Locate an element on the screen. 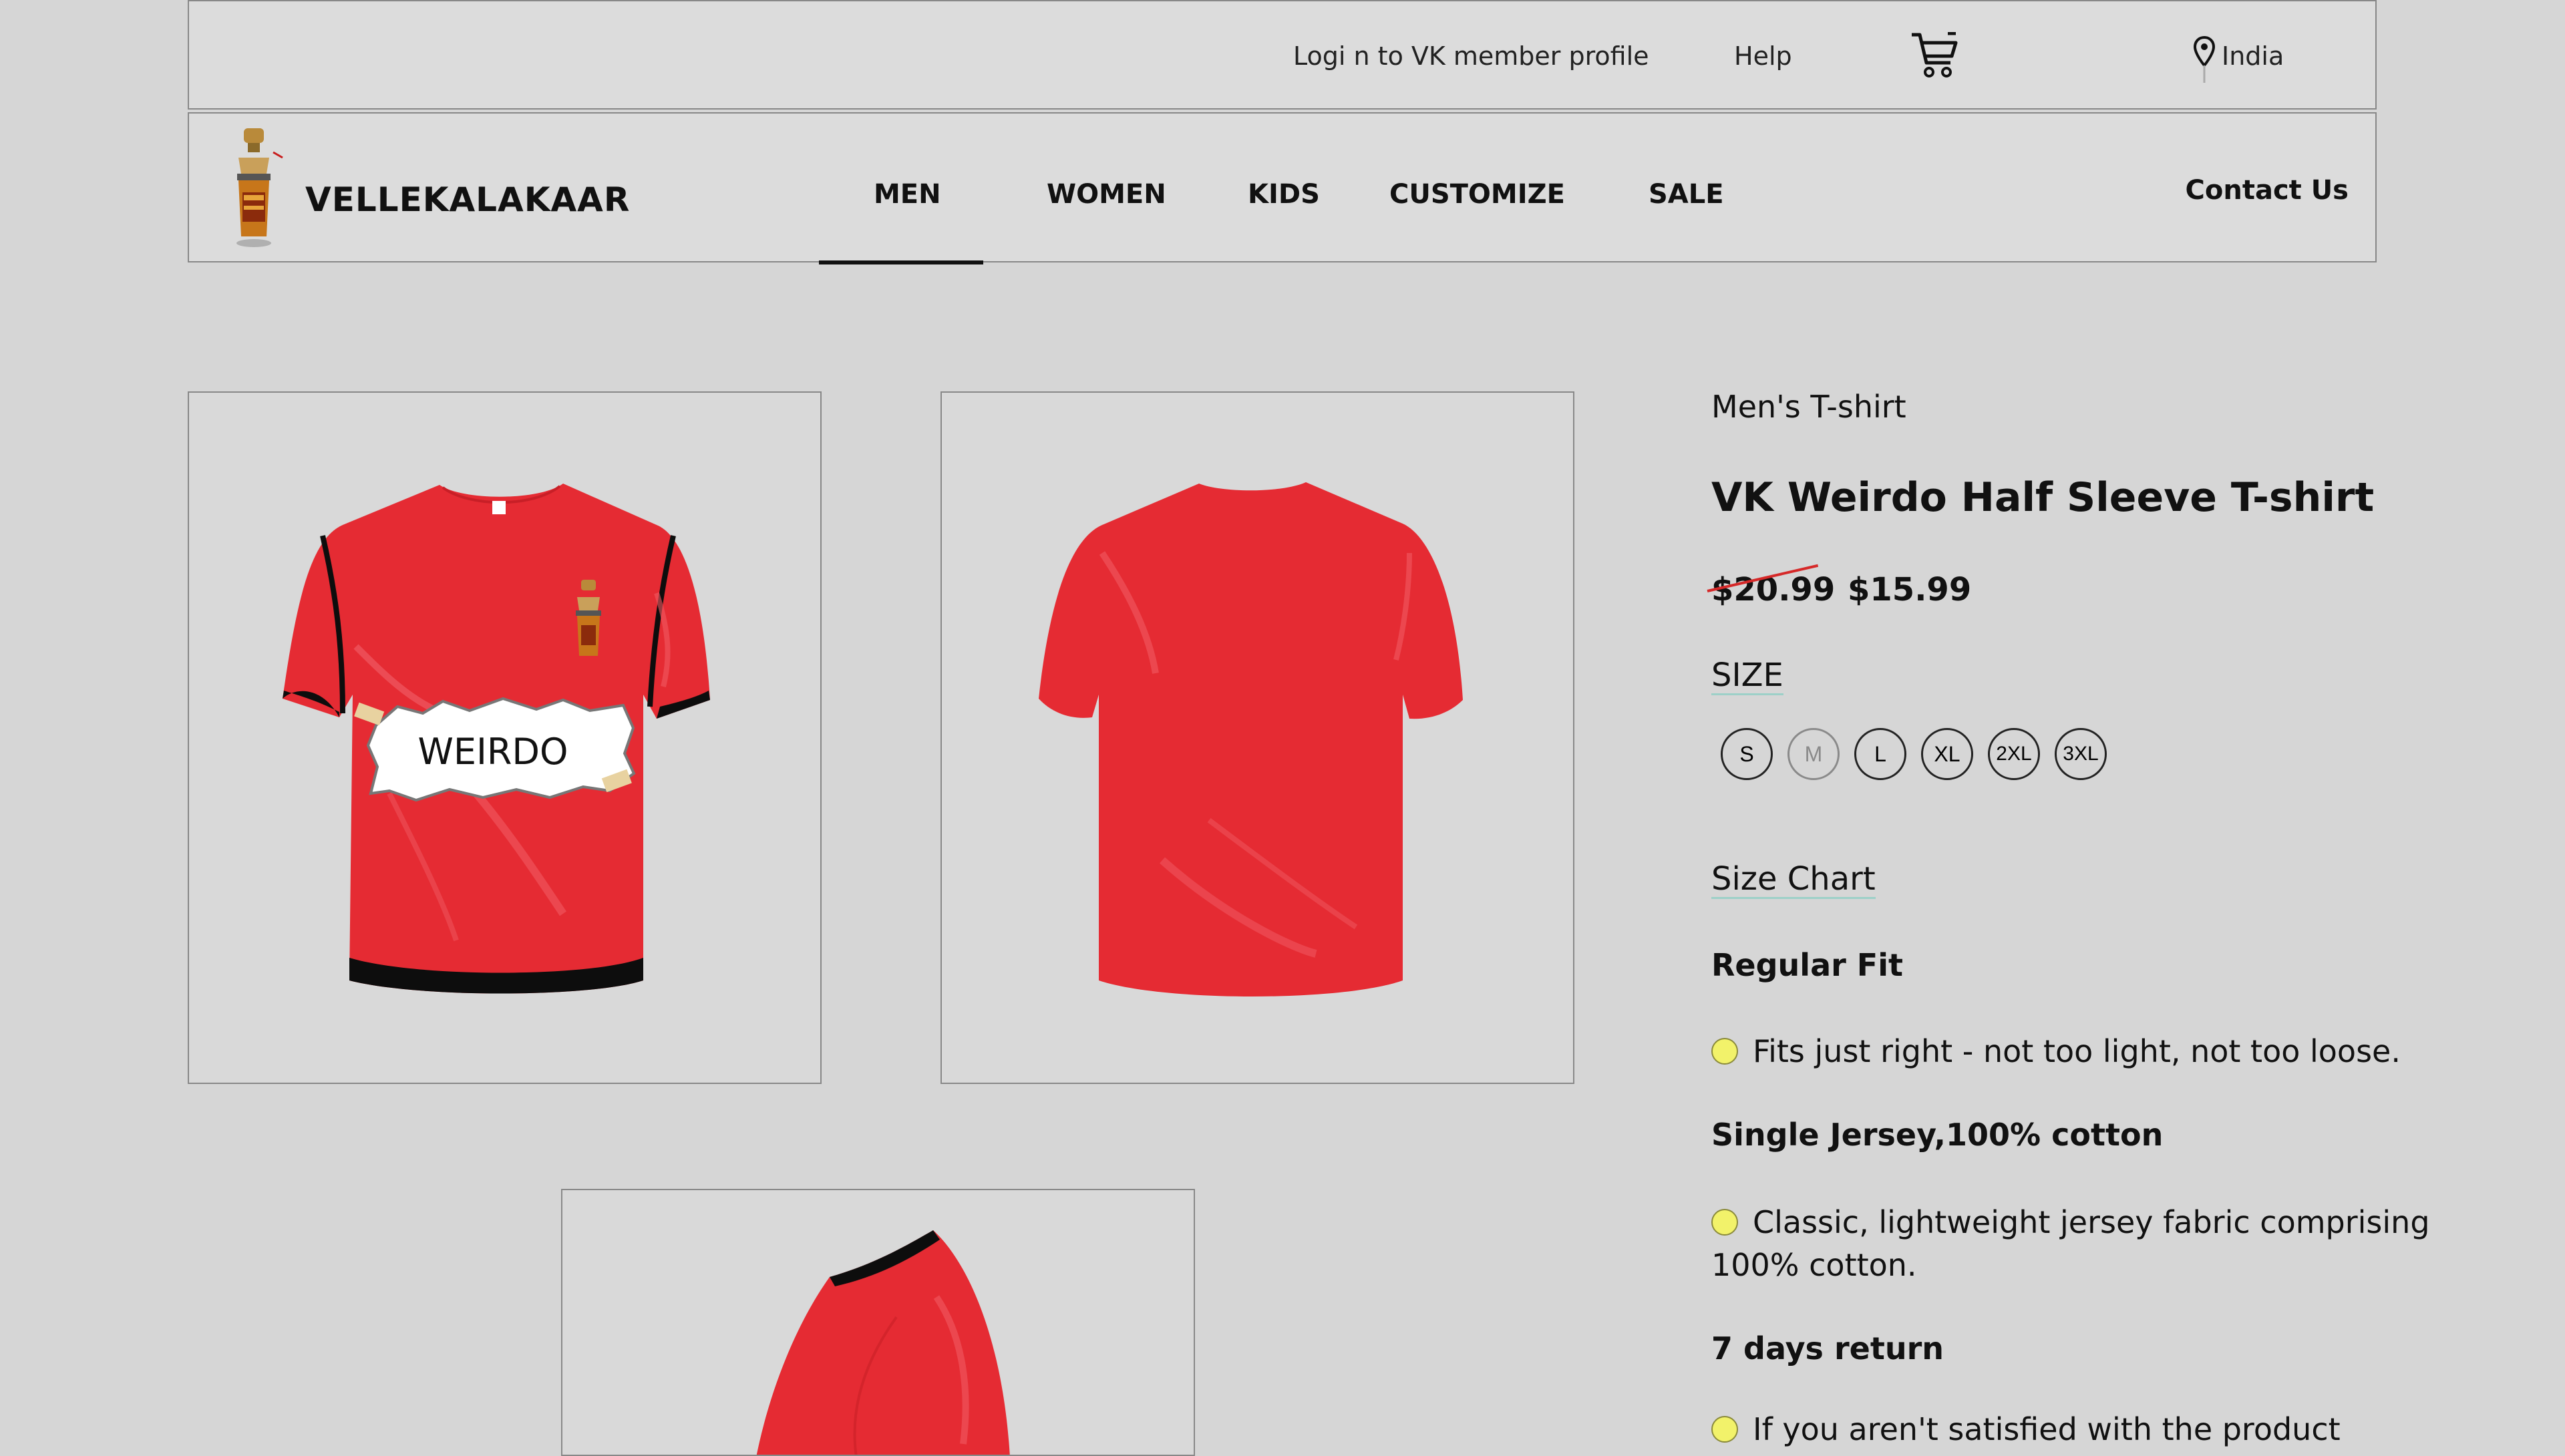 The width and height of the screenshot is (2565, 1456). size-option-l: L is located at coordinates (1880, 754).